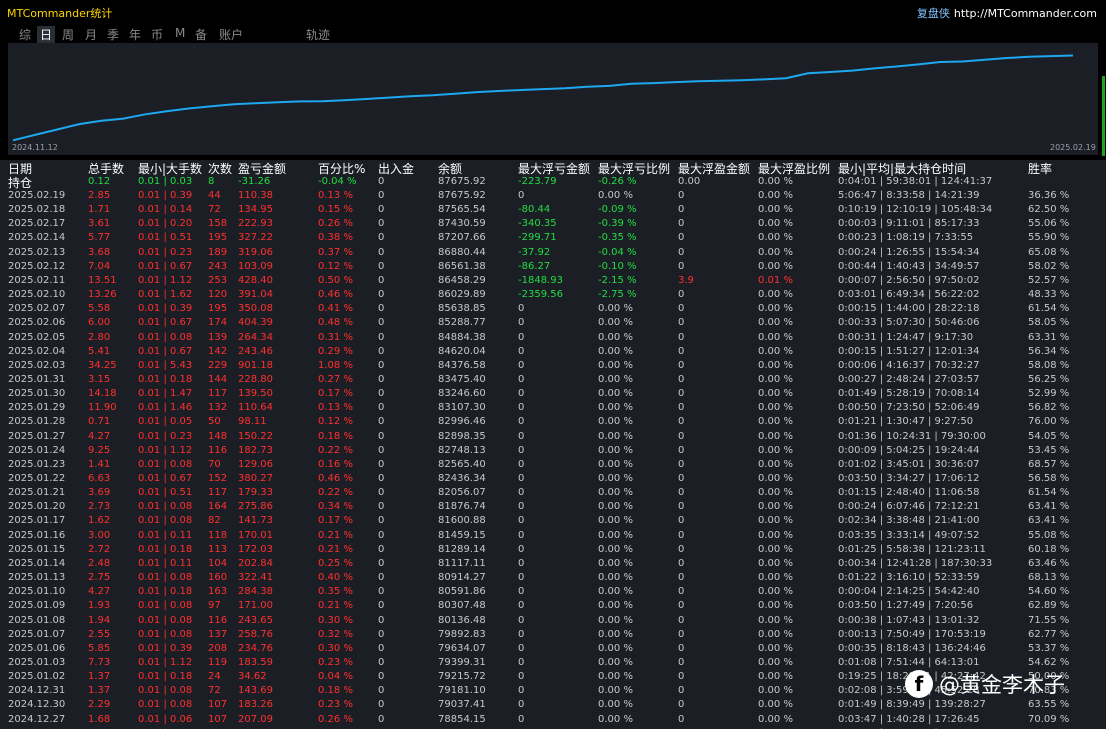  Describe the element at coordinates (462, 379) in the screenshot. I see `table-cell: 83475.40` at that location.